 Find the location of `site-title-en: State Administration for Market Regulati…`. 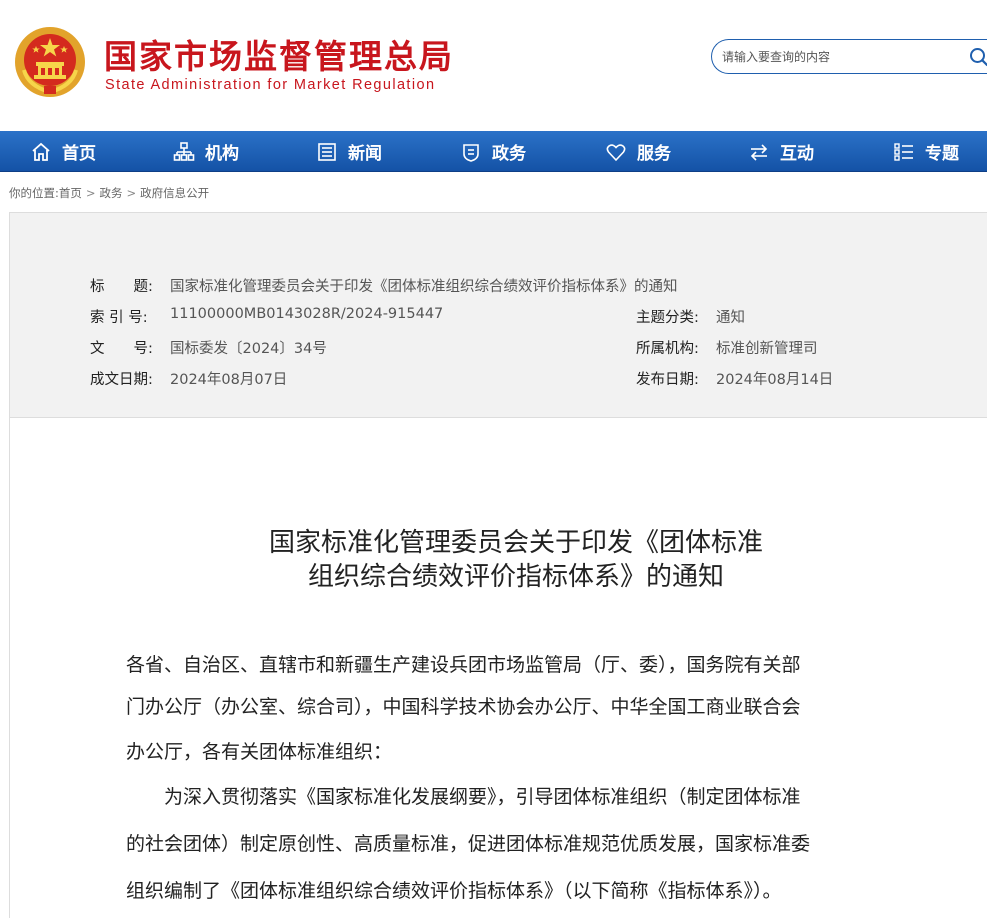

site-title-en: State Administration for Market Regulati… is located at coordinates (270, 85).